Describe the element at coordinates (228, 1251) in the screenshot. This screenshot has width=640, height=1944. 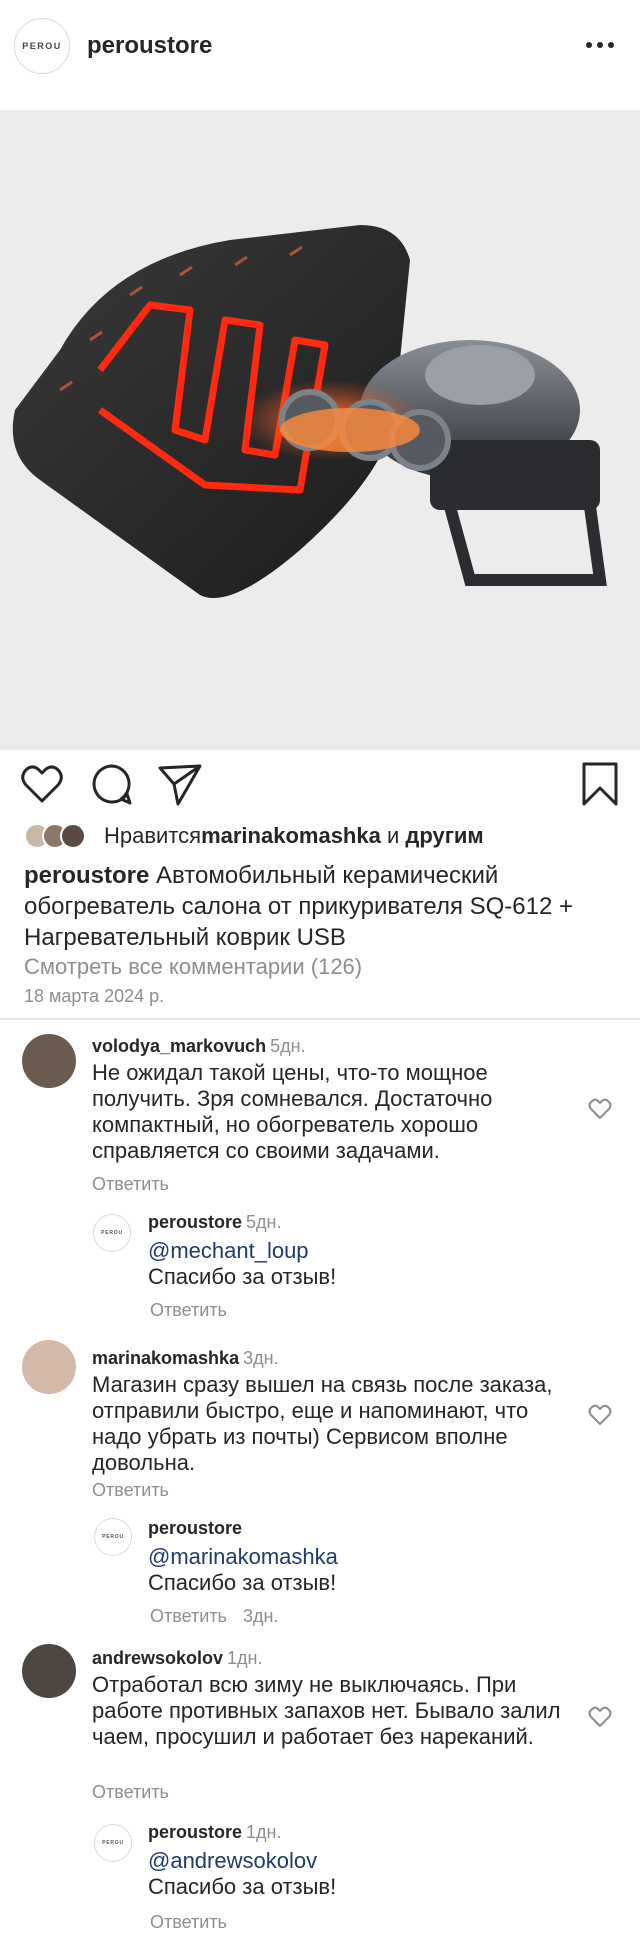
I see `reply-mention: @mechant_loup` at that location.